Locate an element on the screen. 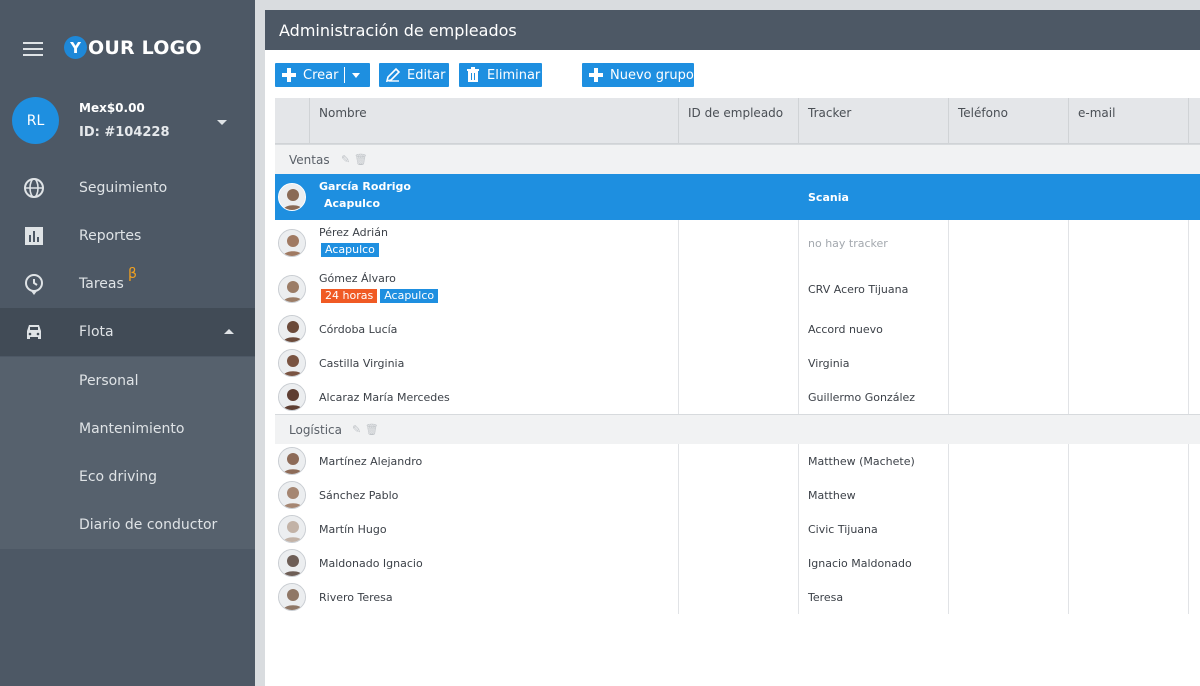 Image resolution: width=1200 pixels, height=686 pixels. column-header-id: ID de empleado is located at coordinates (738, 121).